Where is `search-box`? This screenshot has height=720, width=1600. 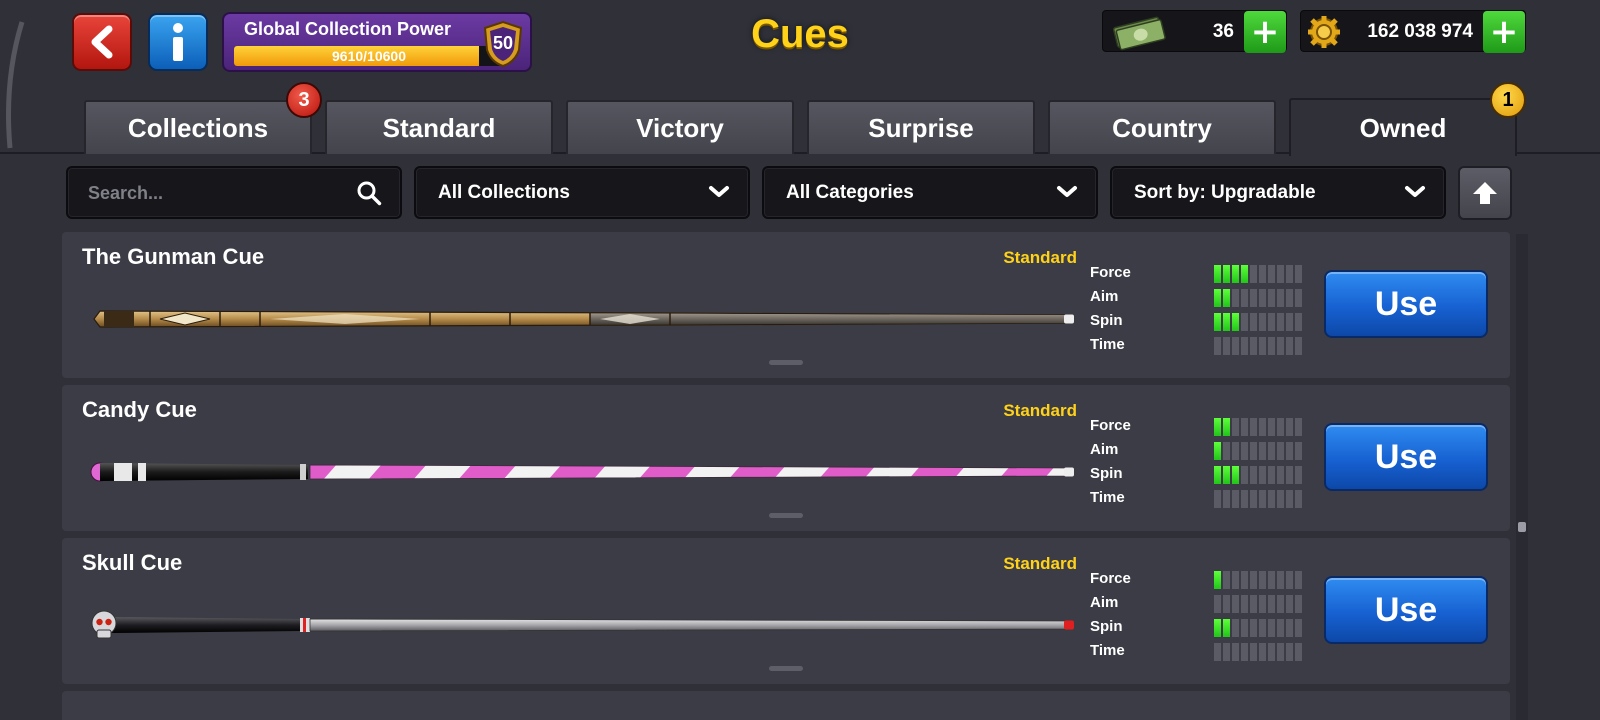 search-box is located at coordinates (234, 192).